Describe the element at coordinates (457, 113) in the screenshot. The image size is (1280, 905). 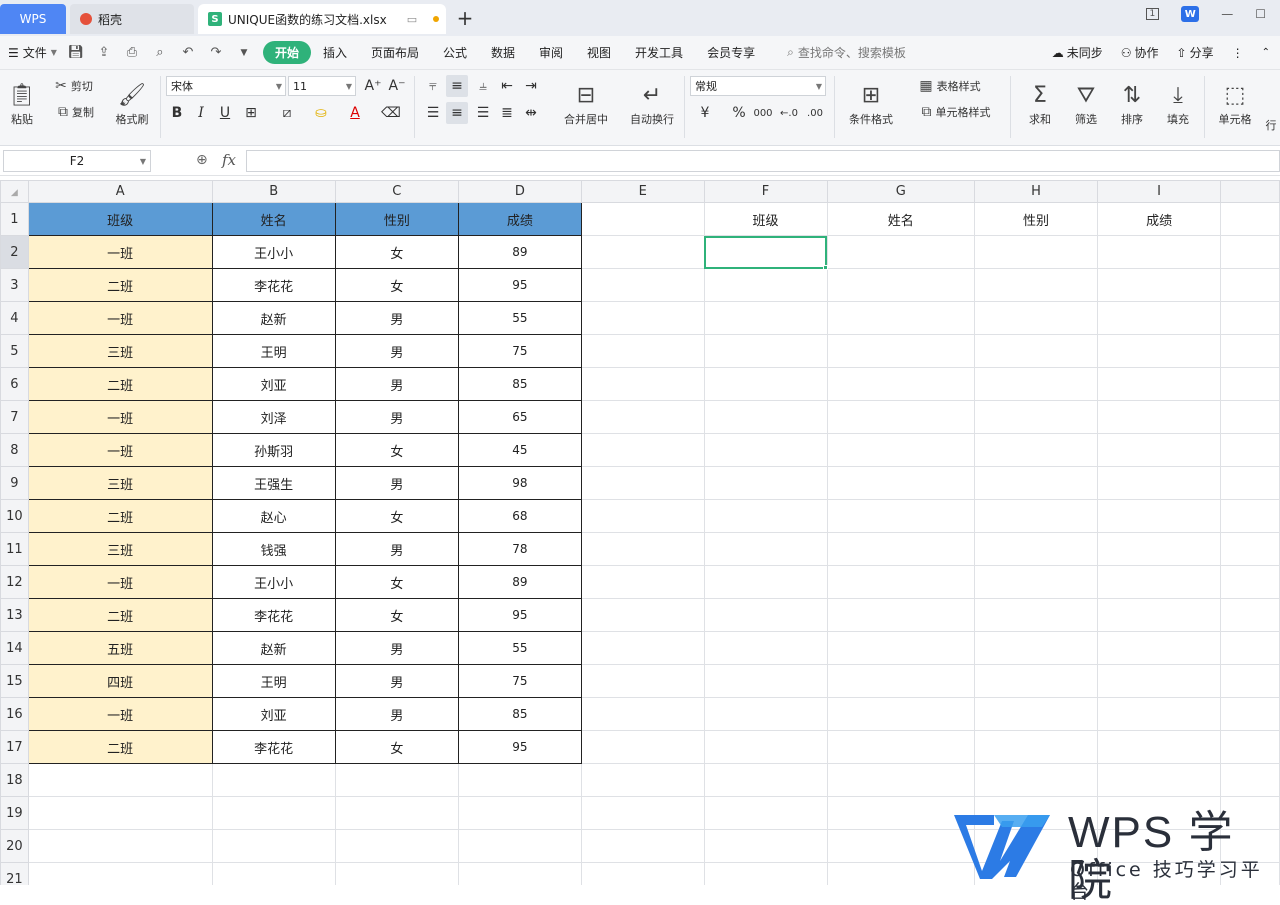
I see `align-center-icon: ≡` at that location.